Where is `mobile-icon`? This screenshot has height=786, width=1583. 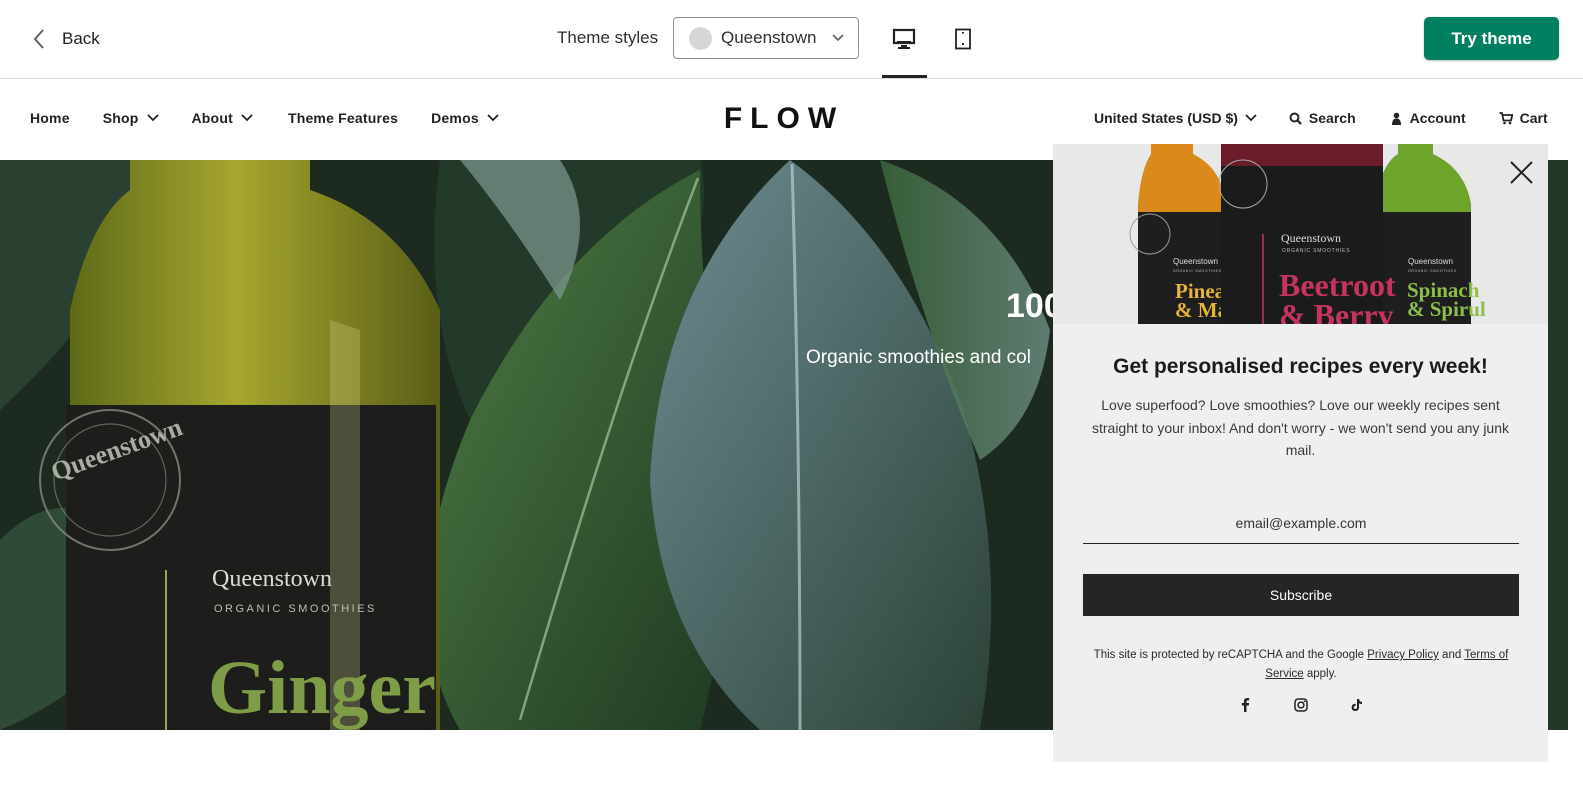
mobile-icon is located at coordinates (963, 39).